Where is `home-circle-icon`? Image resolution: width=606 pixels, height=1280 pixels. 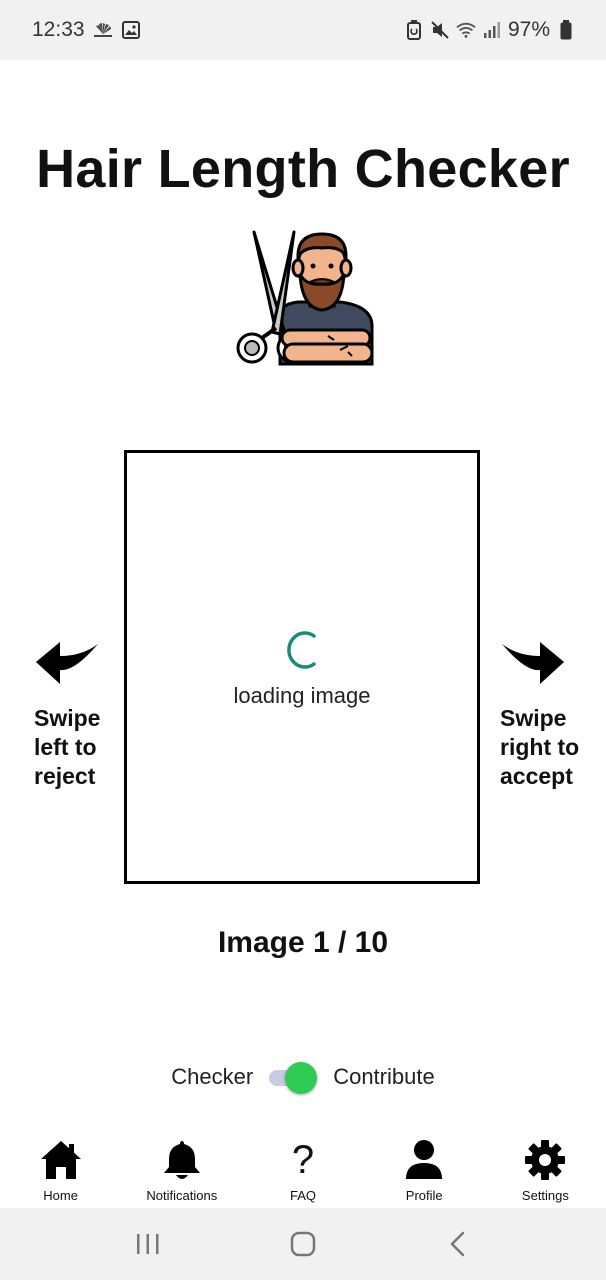 home-circle-icon is located at coordinates (303, 1244).